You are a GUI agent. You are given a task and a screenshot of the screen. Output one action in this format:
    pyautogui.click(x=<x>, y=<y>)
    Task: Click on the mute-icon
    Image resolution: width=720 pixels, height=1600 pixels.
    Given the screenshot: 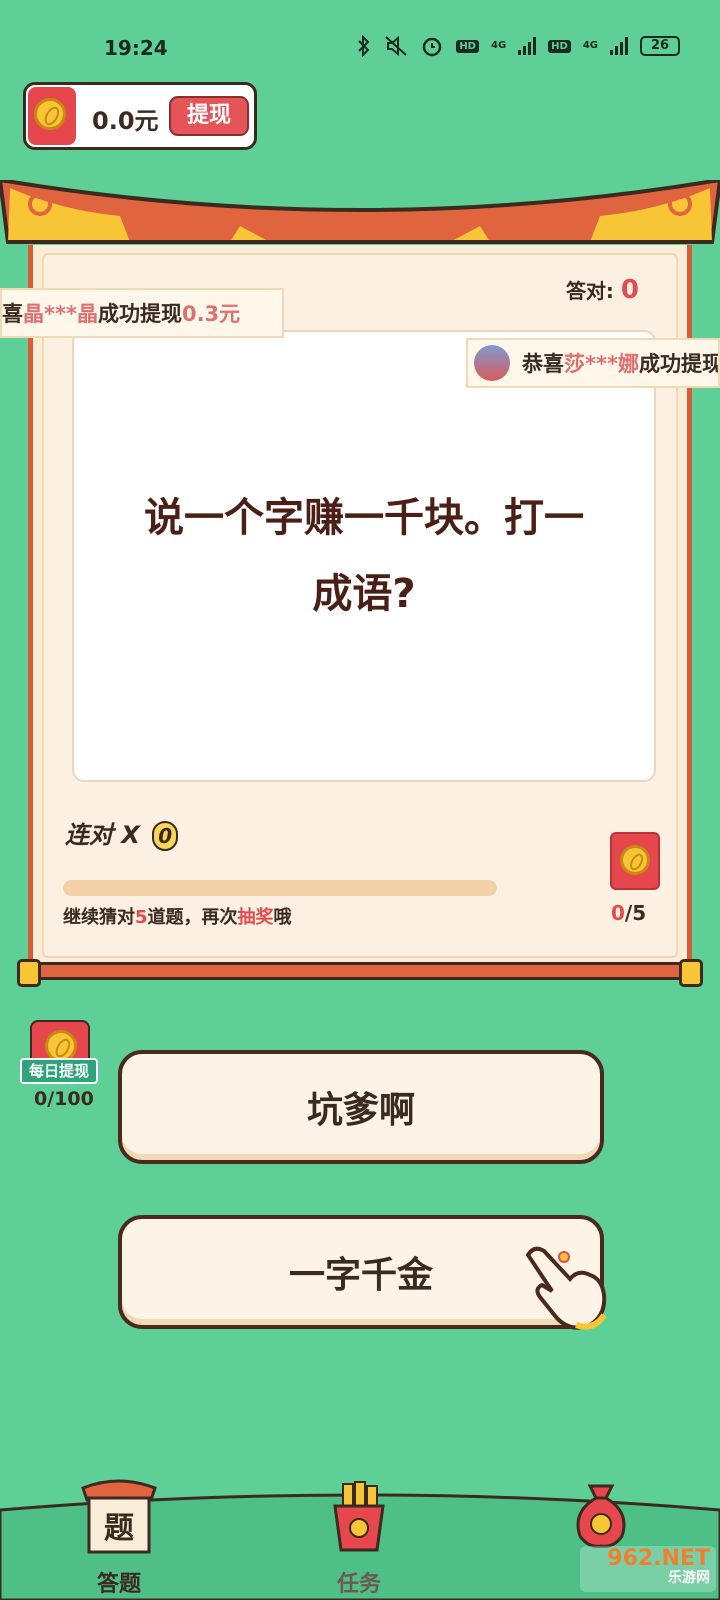 What is the action you would take?
    pyautogui.click(x=396, y=46)
    